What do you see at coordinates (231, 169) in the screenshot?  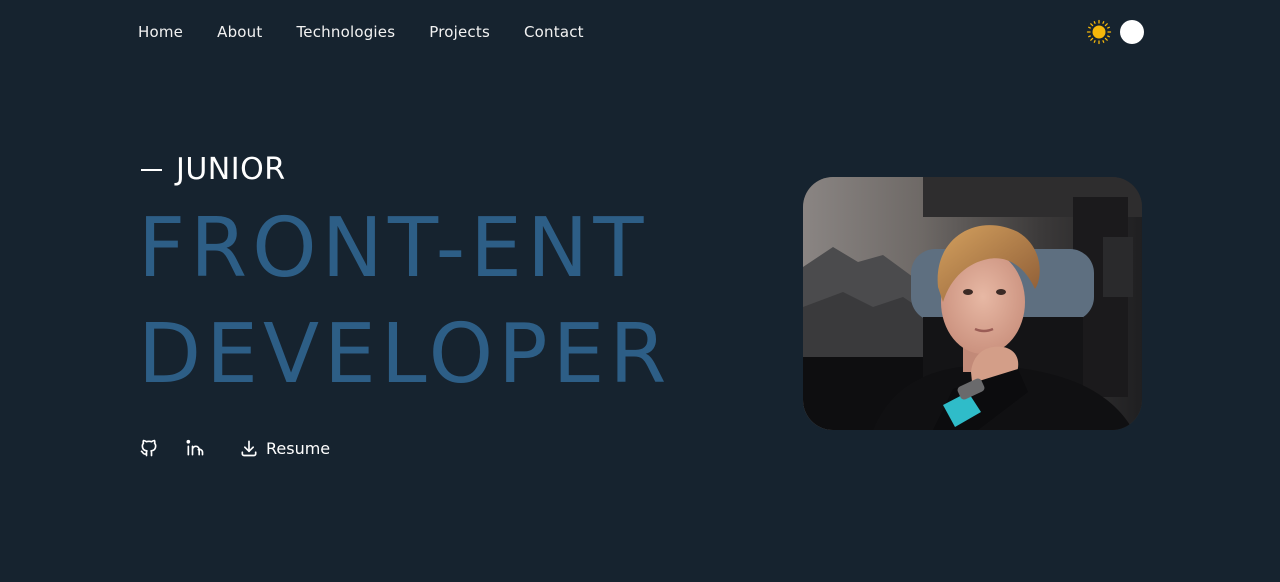 I see `eyebrow-label: JUNIOR` at bounding box center [231, 169].